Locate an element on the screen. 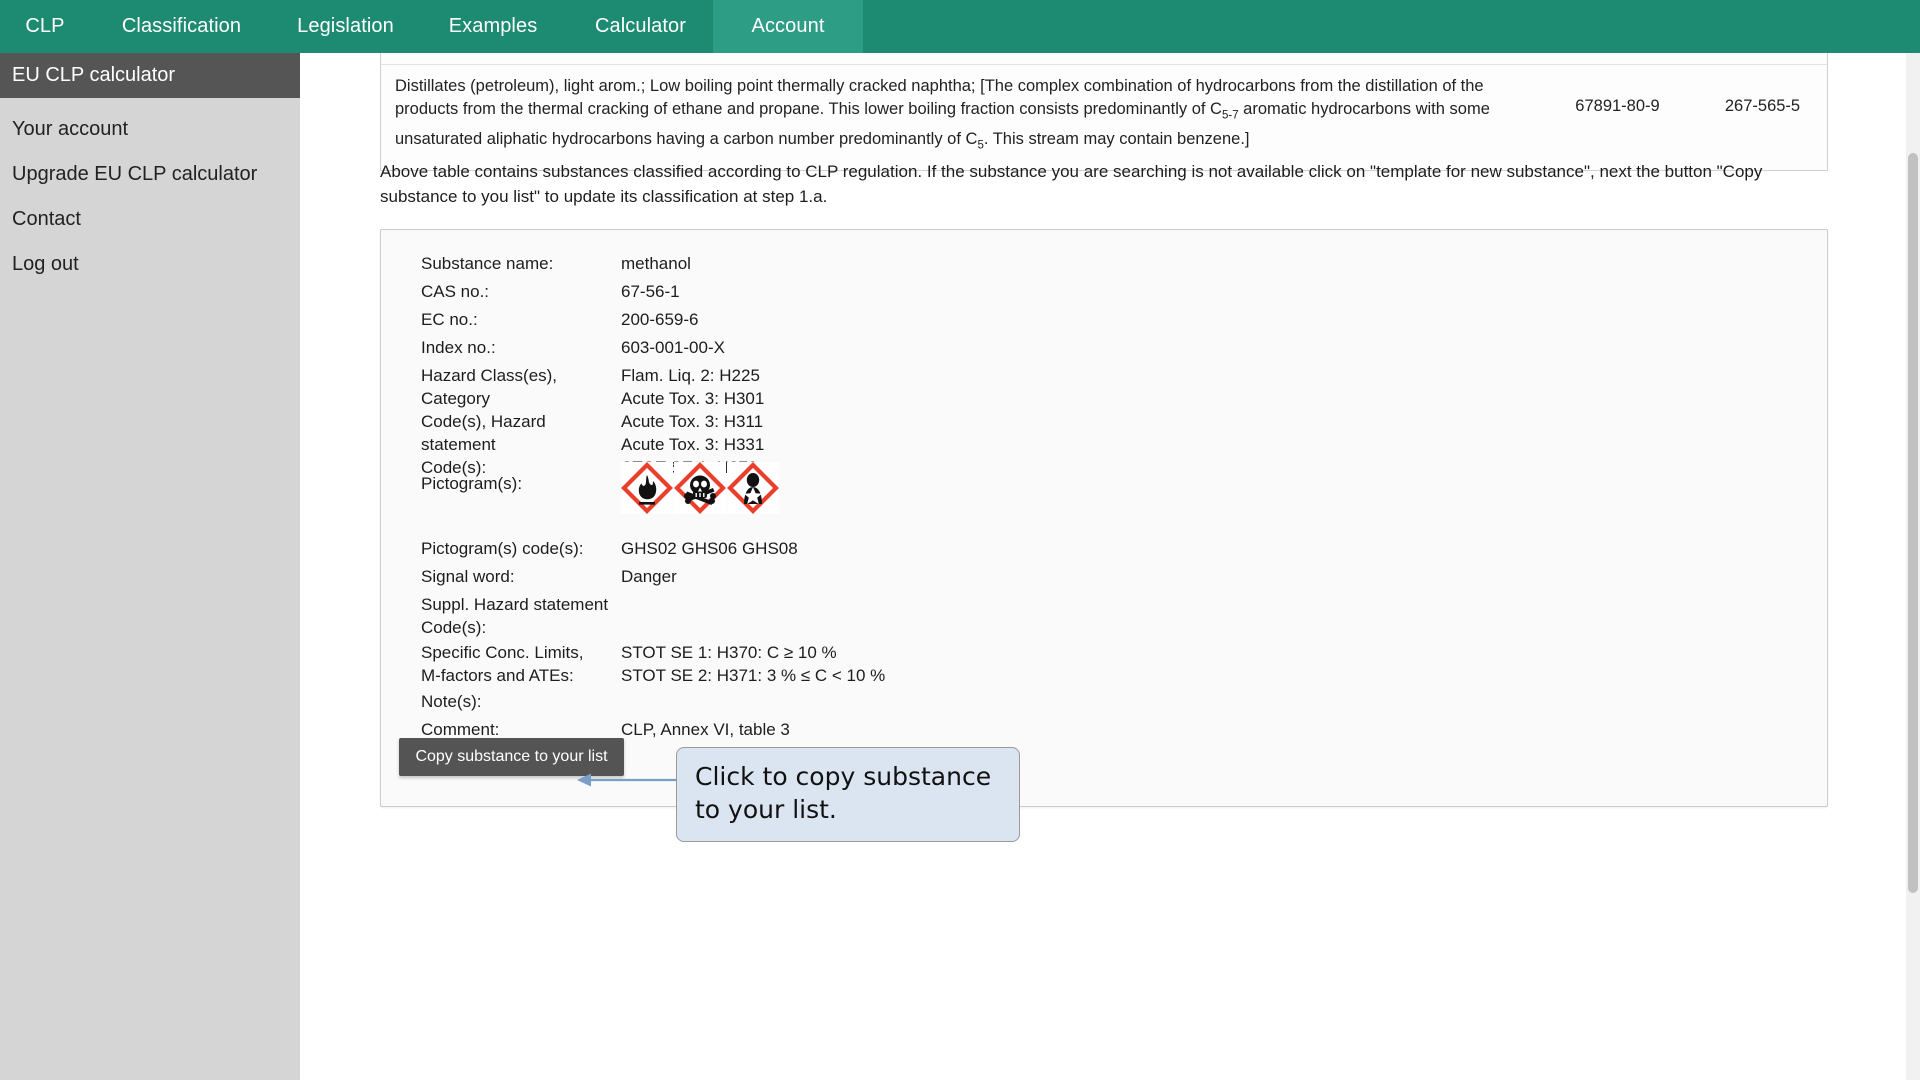 This screenshot has width=1920, height=1080. sidebar-item-eu-clp-calculator: EU CLP calculator is located at coordinates (150, 75).